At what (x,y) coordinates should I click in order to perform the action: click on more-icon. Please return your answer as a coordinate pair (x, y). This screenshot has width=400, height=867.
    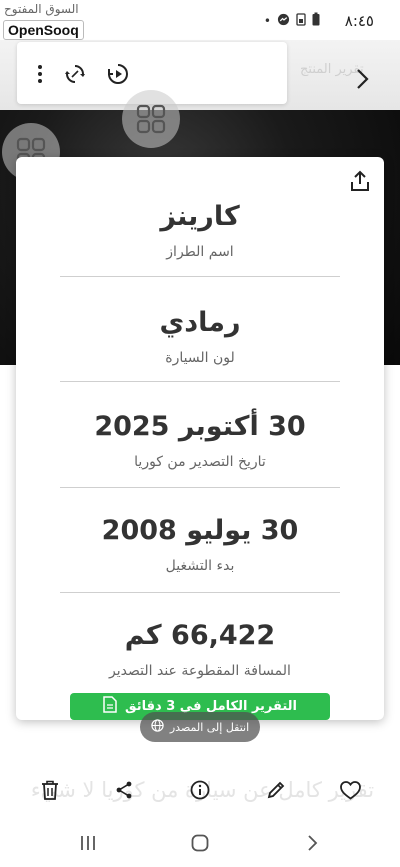
    Looking at the image, I should click on (40, 74).